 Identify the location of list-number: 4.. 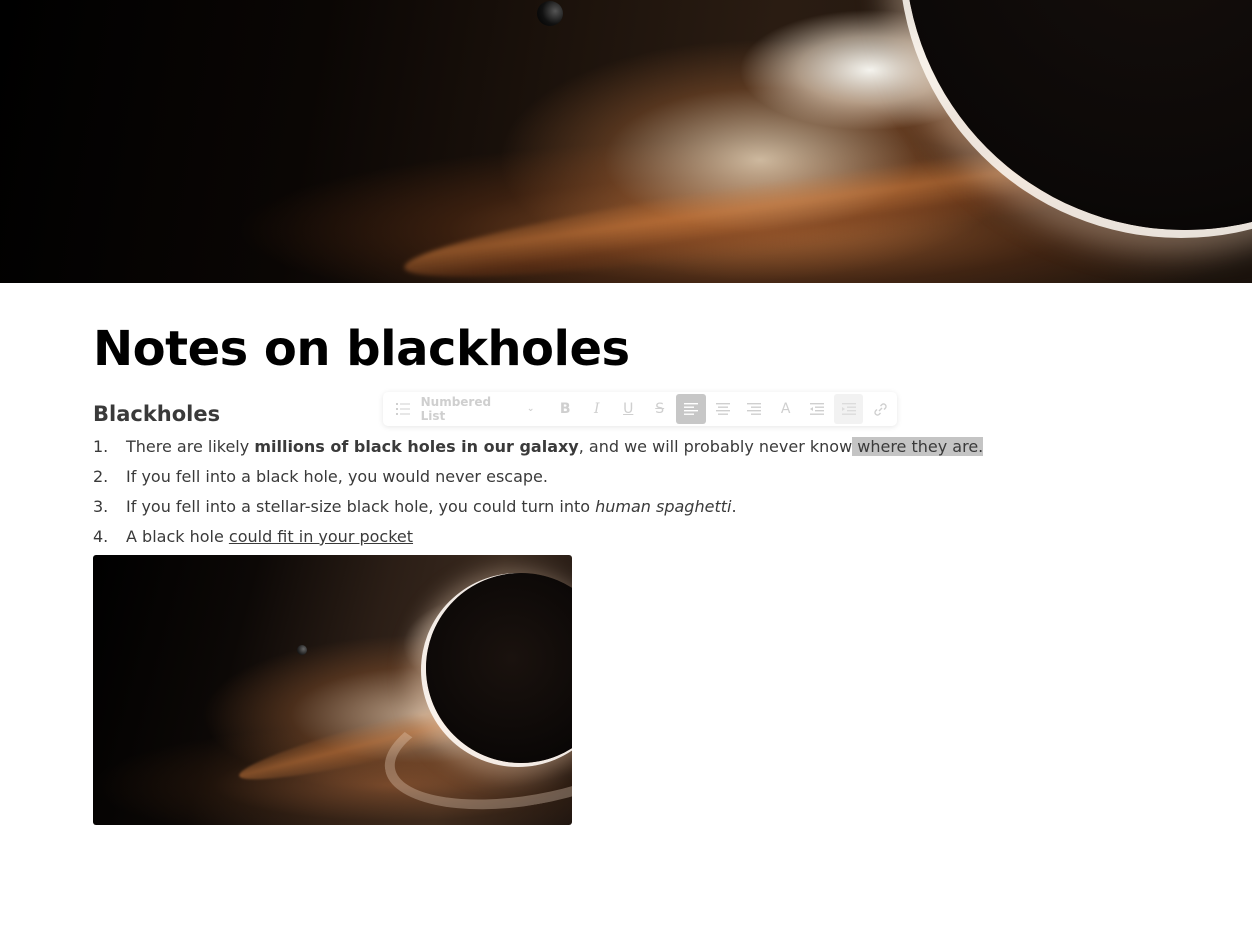
(101, 536).